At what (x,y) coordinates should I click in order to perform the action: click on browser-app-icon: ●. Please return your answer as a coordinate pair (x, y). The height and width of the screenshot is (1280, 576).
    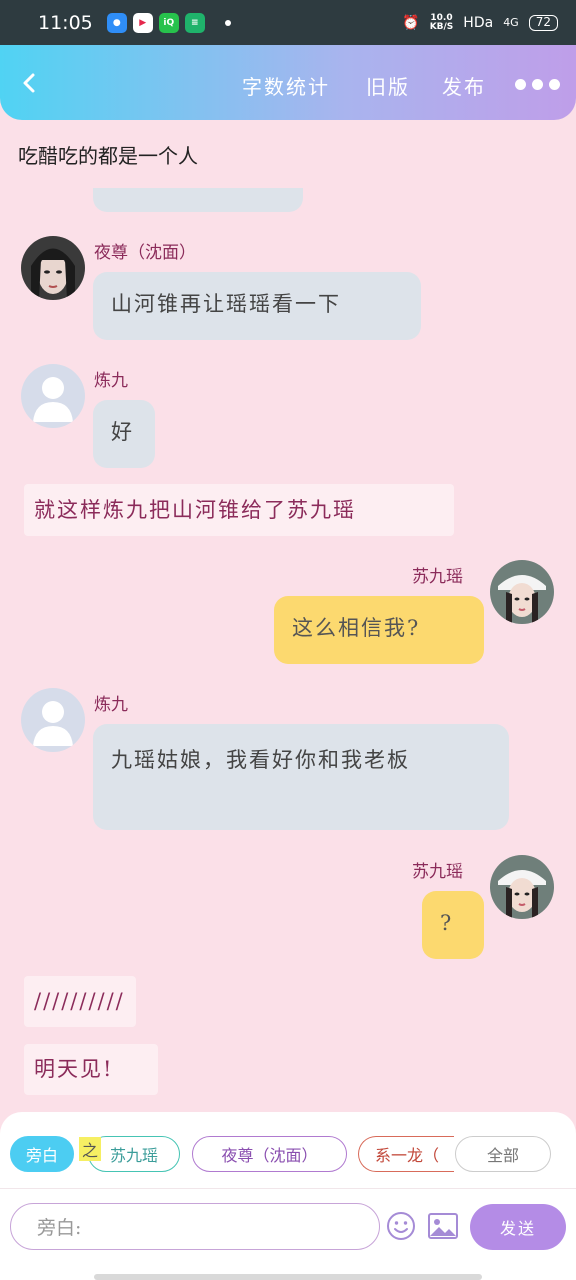
    Looking at the image, I should click on (116, 22).